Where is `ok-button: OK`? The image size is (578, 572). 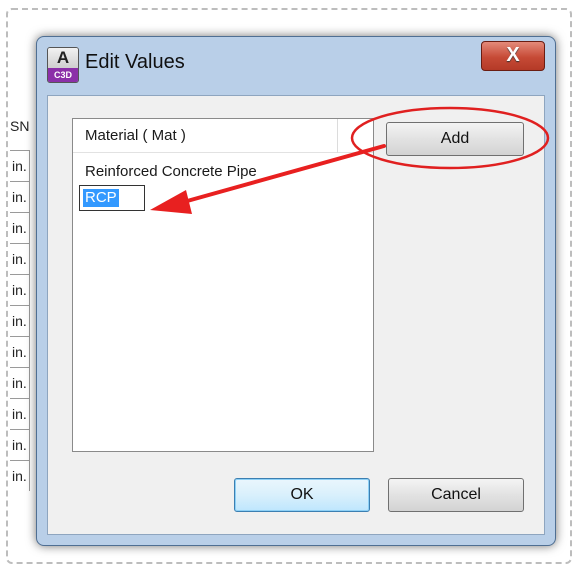 ok-button: OK is located at coordinates (302, 495).